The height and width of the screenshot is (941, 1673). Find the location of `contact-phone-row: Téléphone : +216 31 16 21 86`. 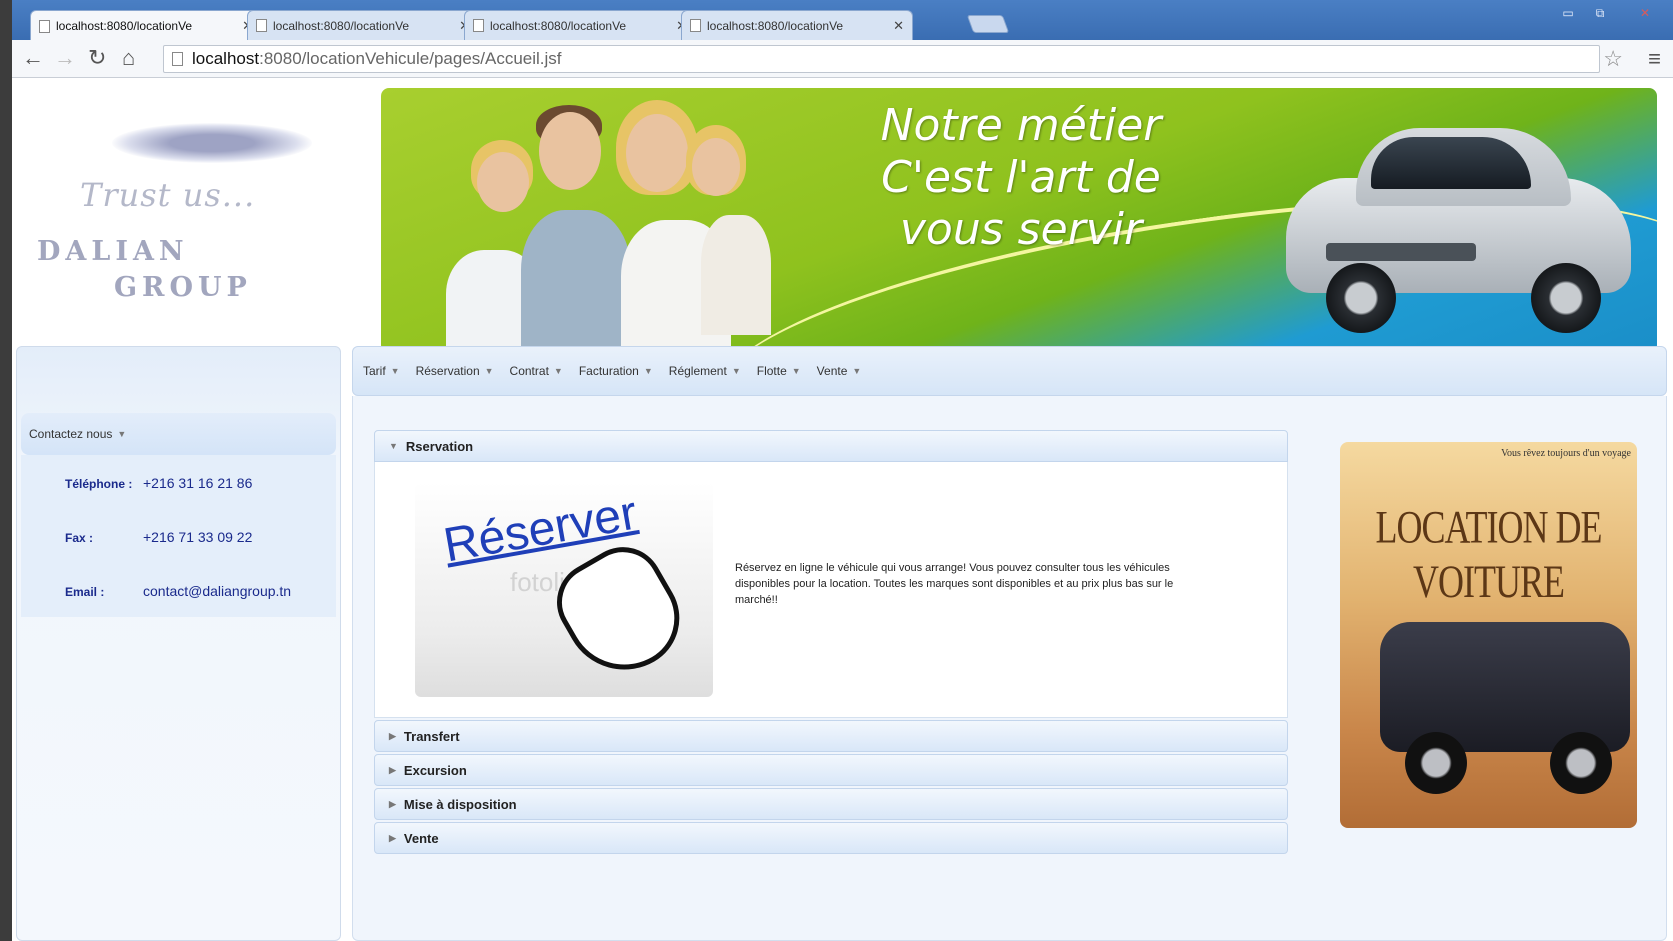

contact-phone-row: Téléphone : +216 31 16 21 86 is located at coordinates (158, 483).